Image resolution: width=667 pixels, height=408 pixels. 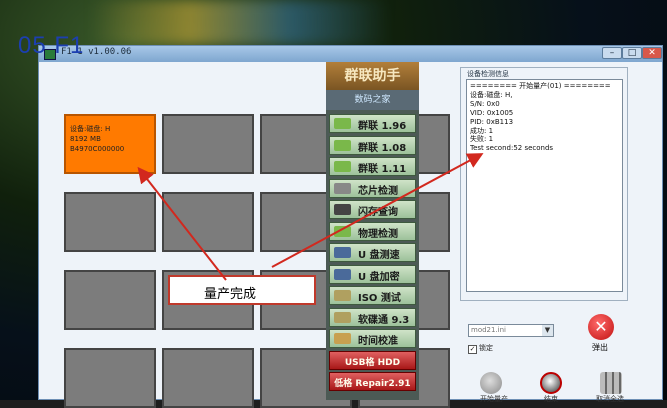 I want to click on arrow-to-slot, so click(x=182, y=223).